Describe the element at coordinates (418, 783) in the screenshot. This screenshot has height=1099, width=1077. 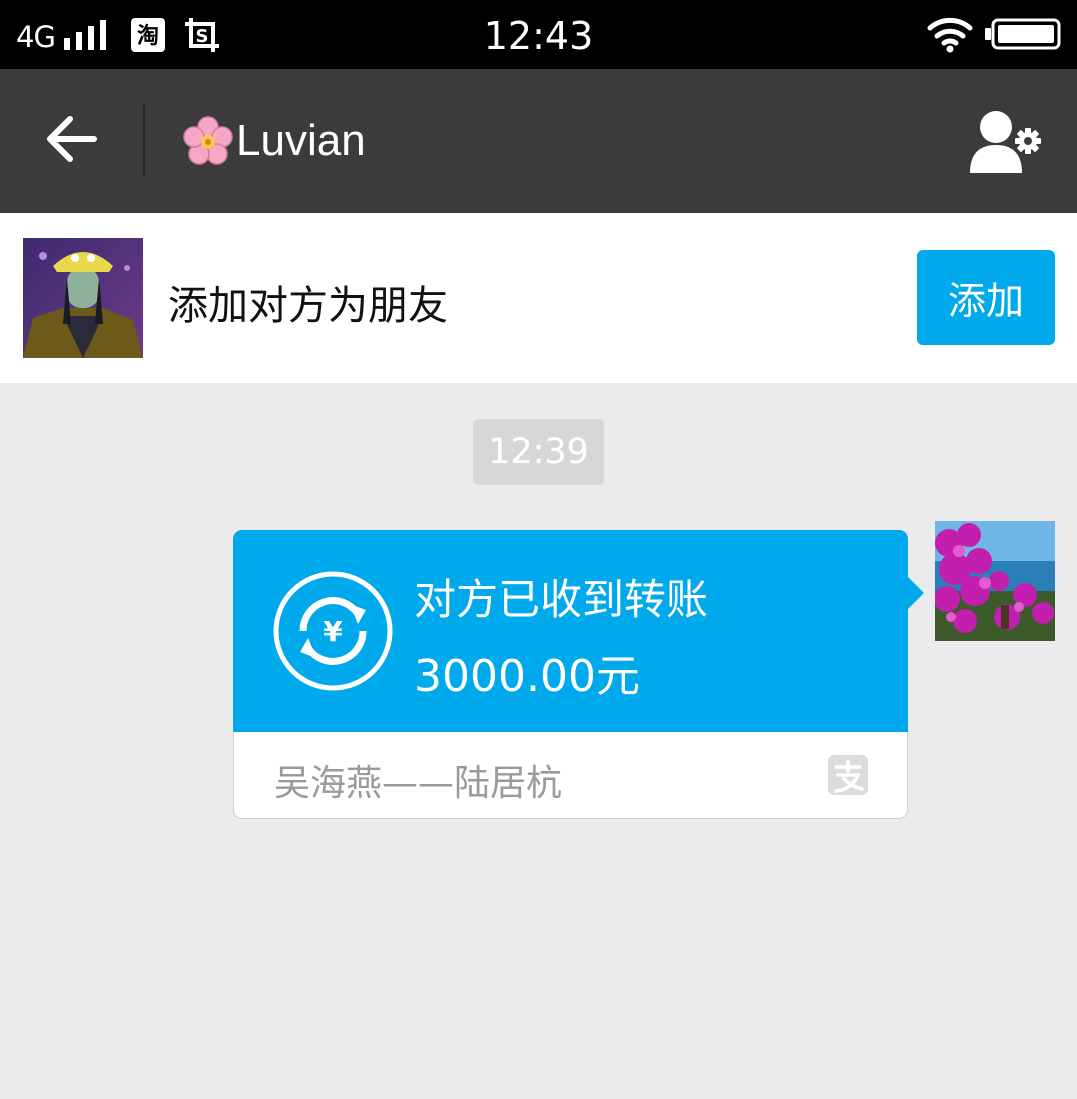
I see `transfer-memo: 吴海燕——陆居杭` at that location.